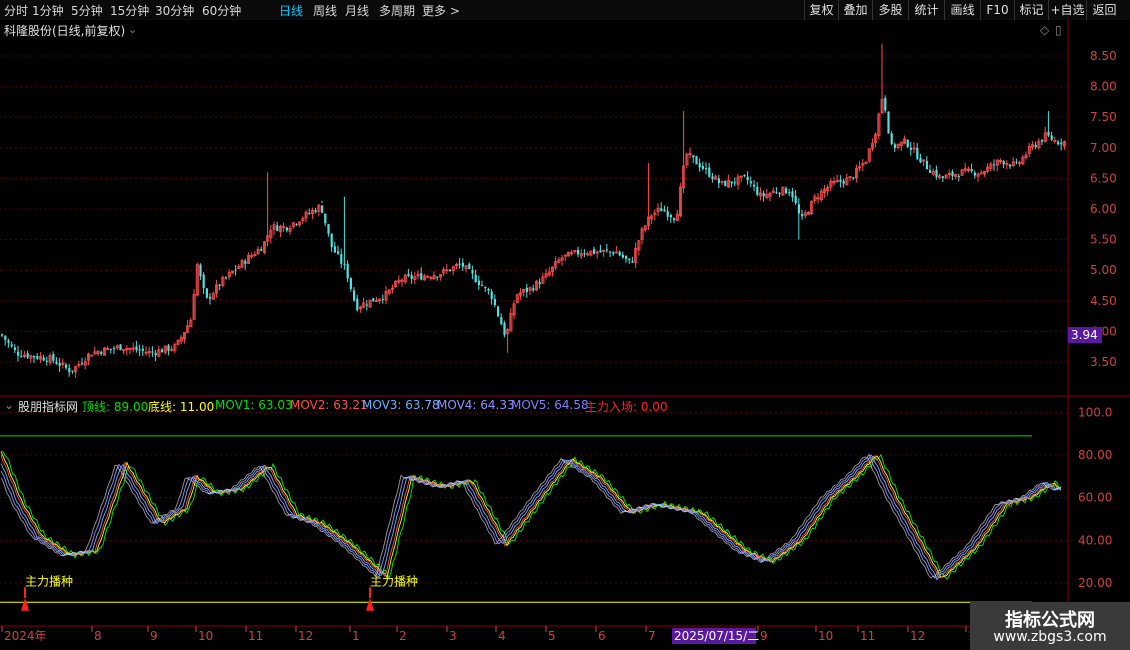  What do you see at coordinates (453, 636) in the screenshot?
I see `date-label: 3` at bounding box center [453, 636].